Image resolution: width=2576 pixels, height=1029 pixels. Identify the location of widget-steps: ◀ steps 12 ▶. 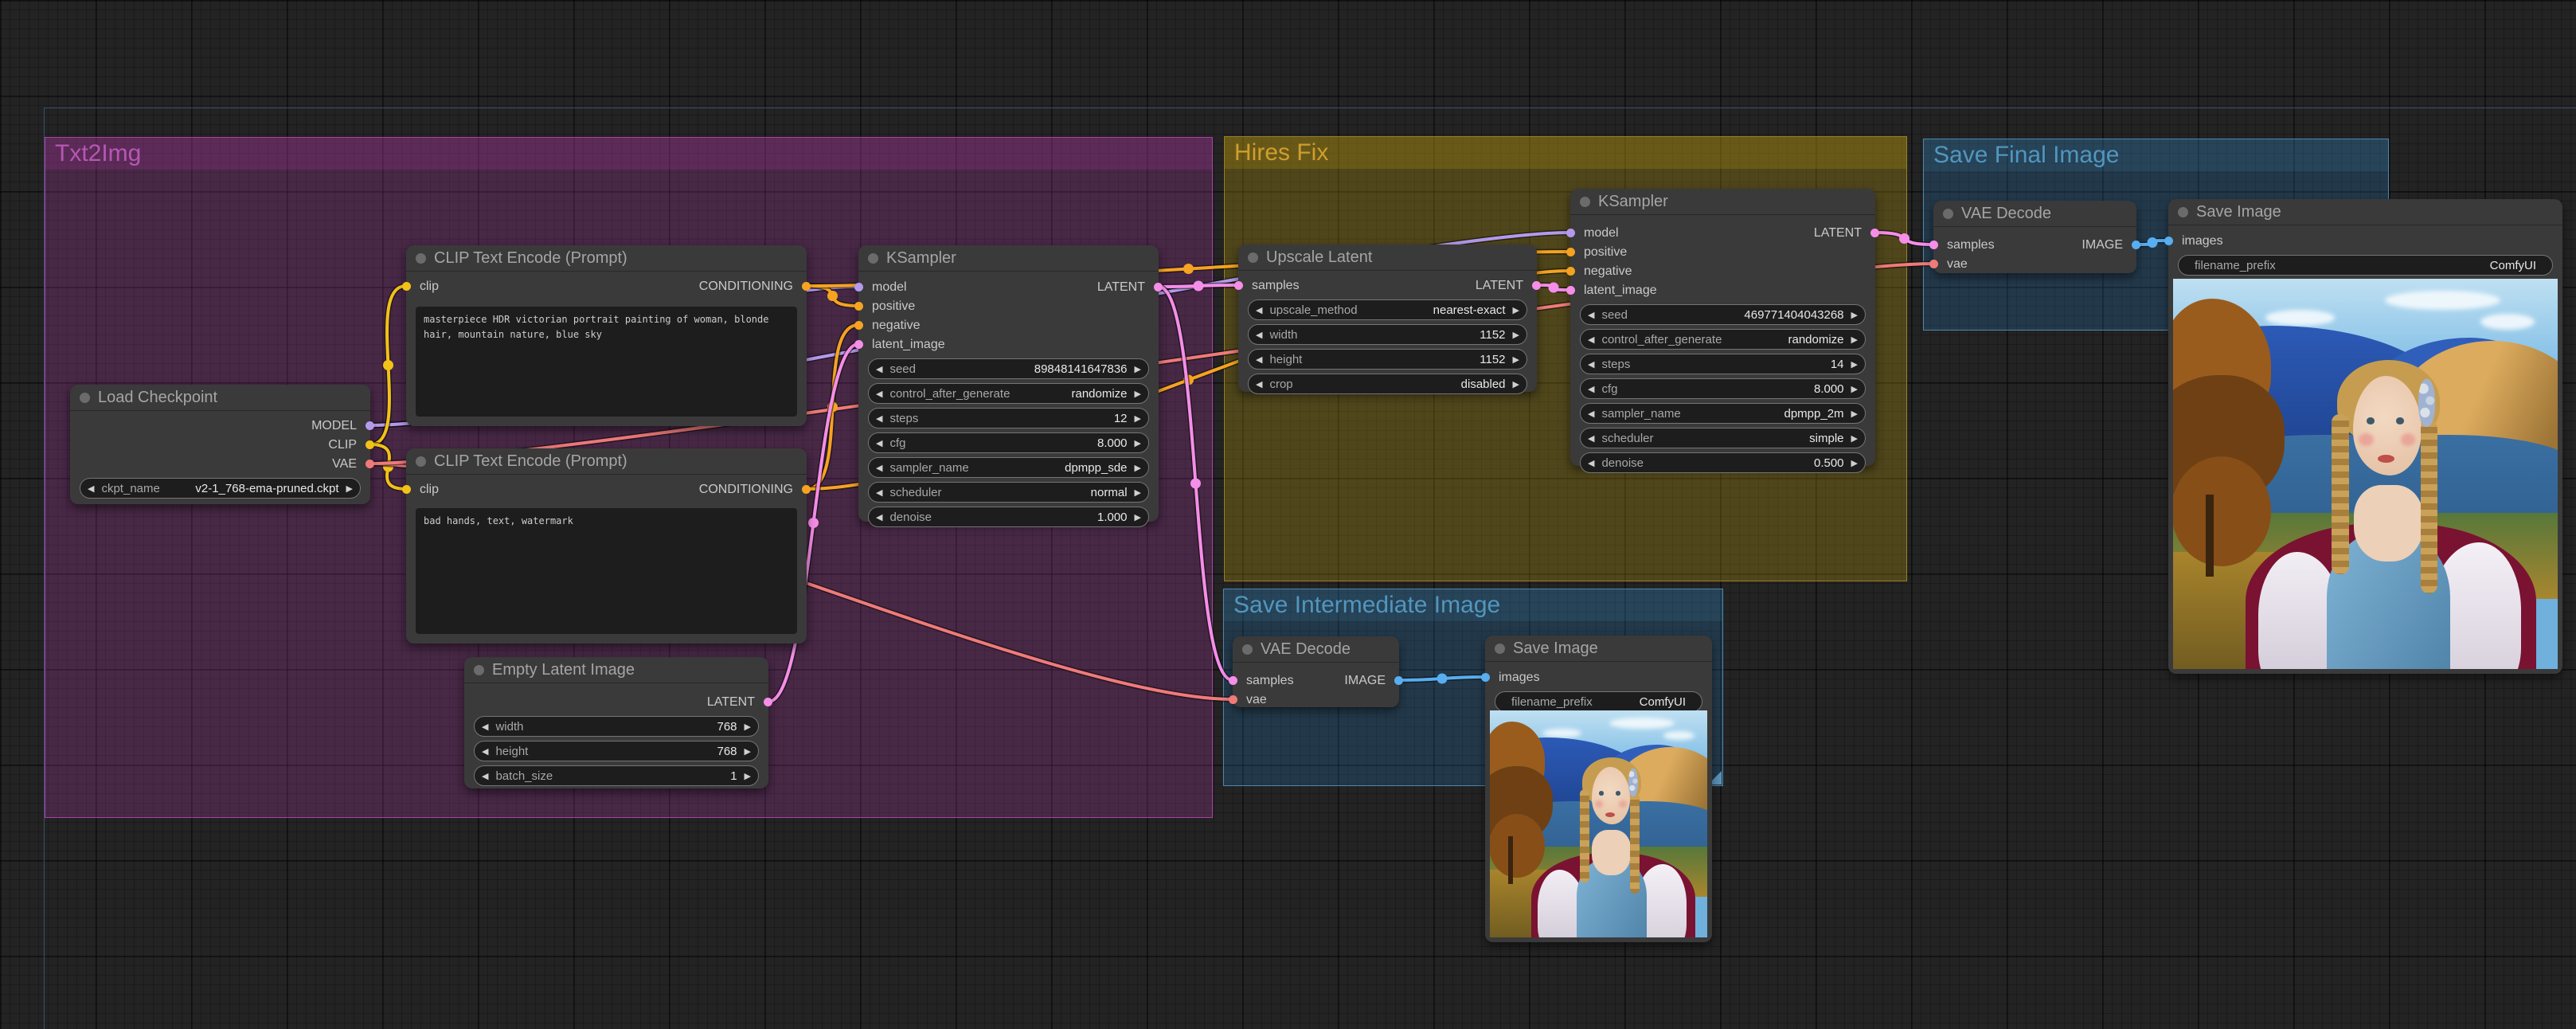
(1009, 418).